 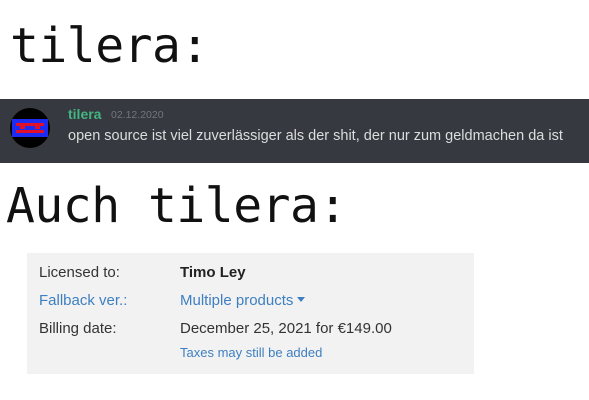 I want to click on message-timestamp: 02.12.2020, so click(x=137, y=115).